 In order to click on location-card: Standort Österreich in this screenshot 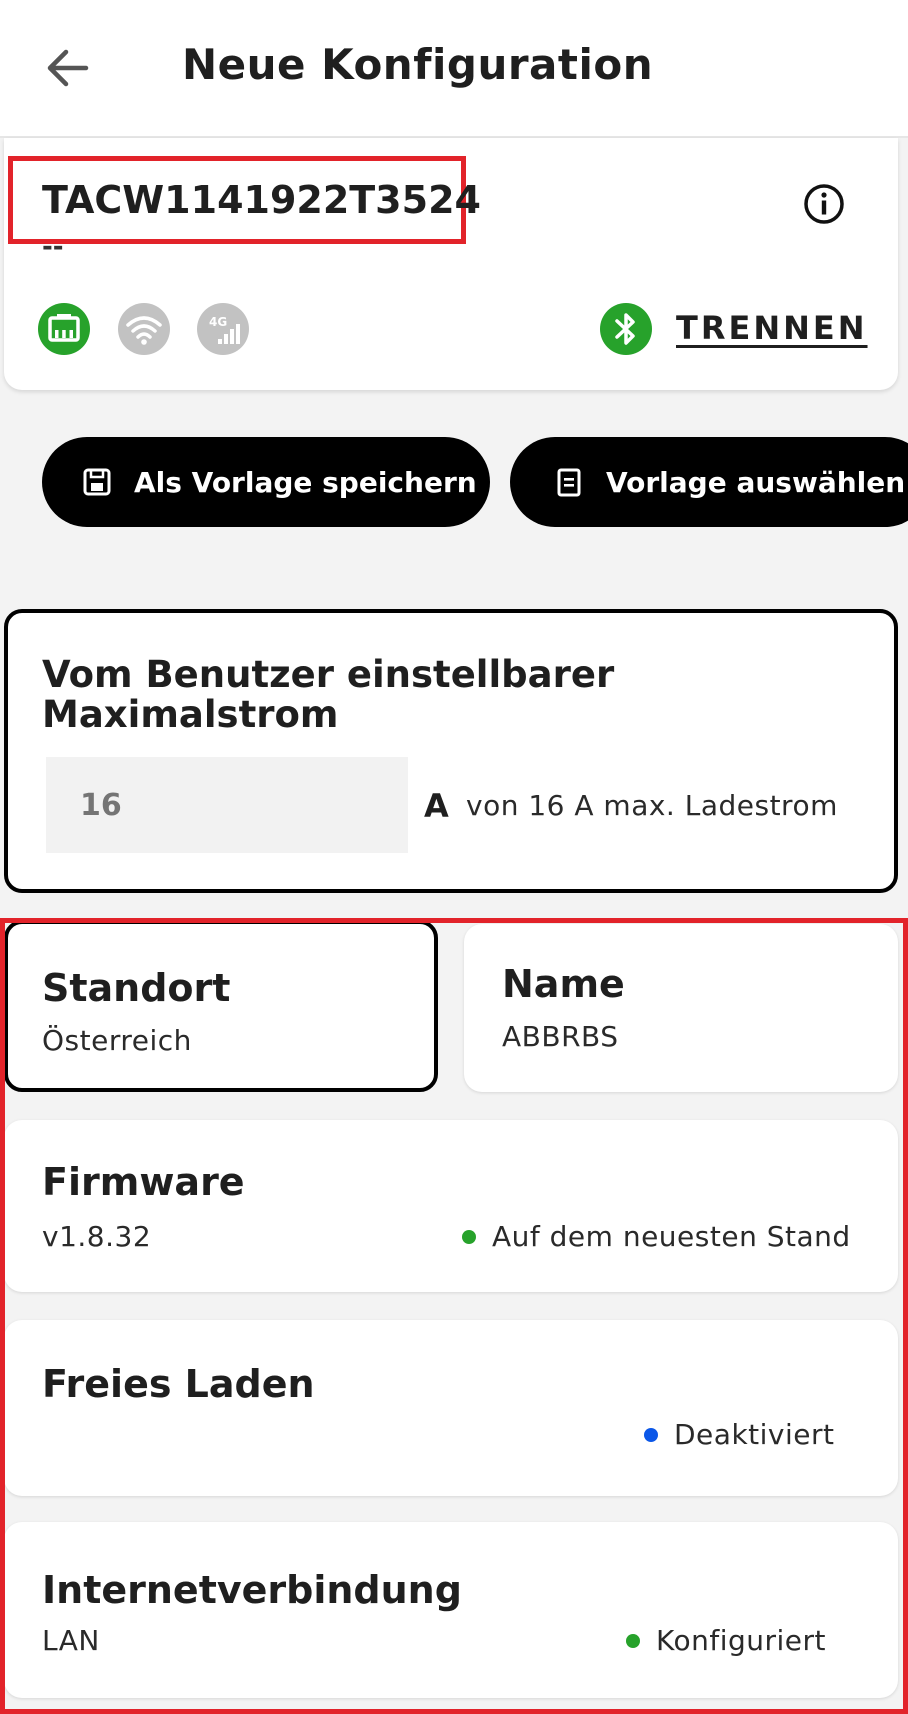, I will do `click(221, 1006)`.